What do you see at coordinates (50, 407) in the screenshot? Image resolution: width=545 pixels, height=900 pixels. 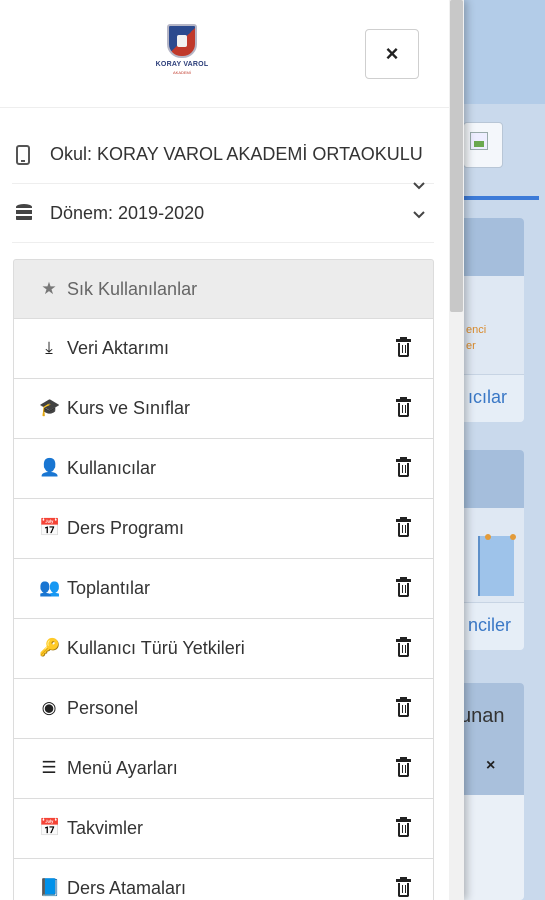 I see `graduation-cap-icon: 🎓` at bounding box center [50, 407].